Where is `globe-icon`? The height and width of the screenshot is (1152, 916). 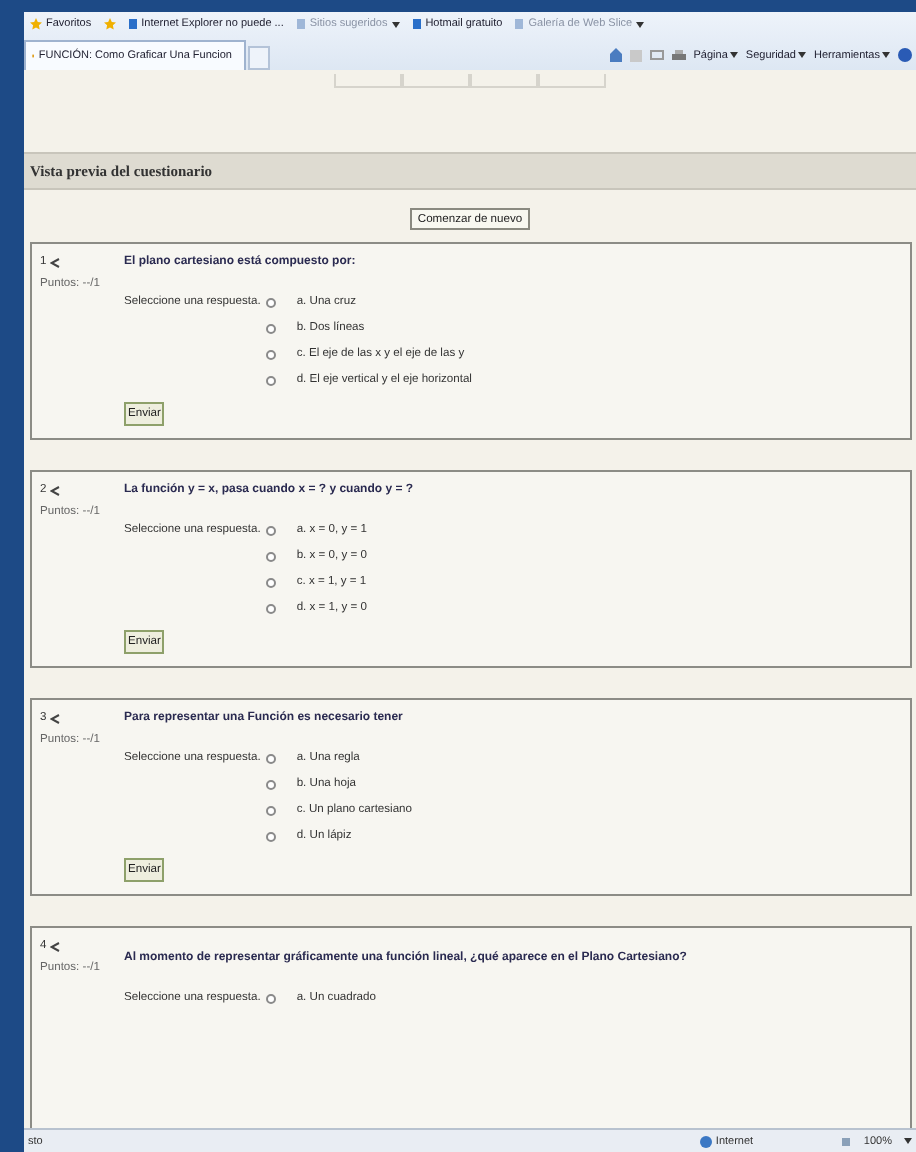
globe-icon is located at coordinates (705, 1141).